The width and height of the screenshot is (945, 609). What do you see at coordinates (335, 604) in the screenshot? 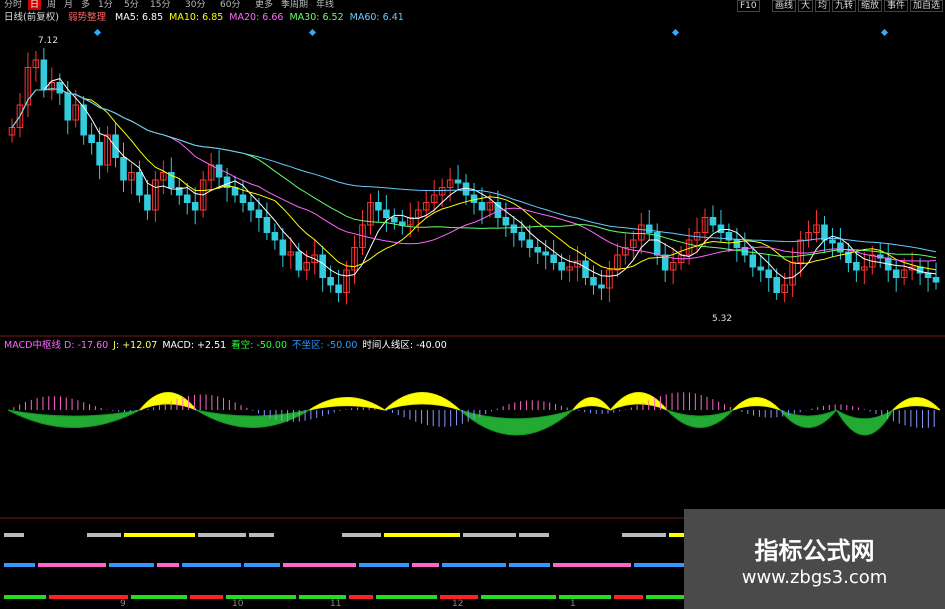
I see `x-axis-tick-label: 11` at bounding box center [335, 604].